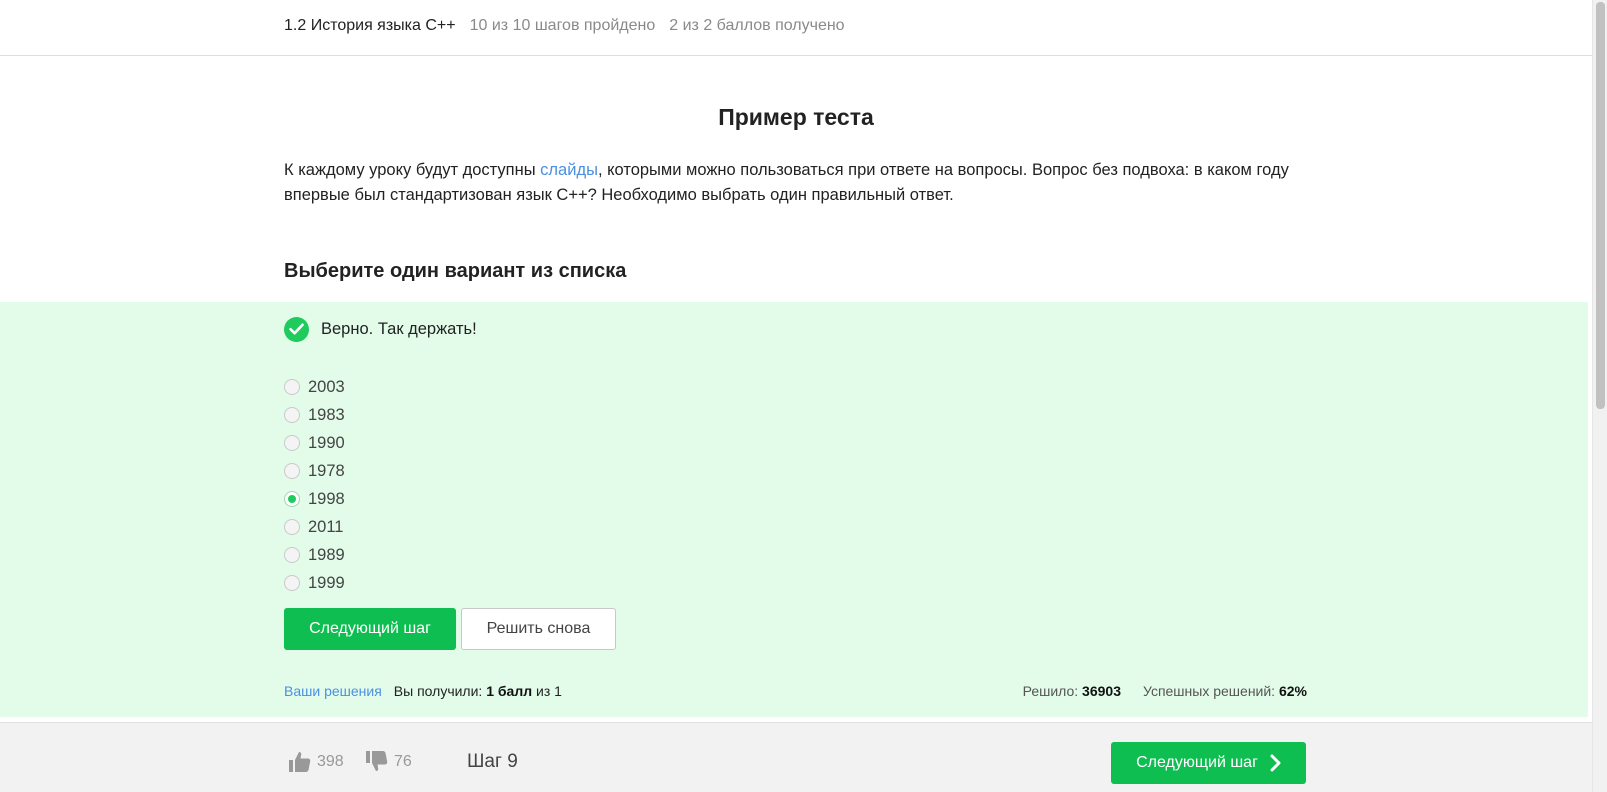  I want to click on global-stats: Решило: 36903 Успешных решений: 62%, so click(1165, 691).